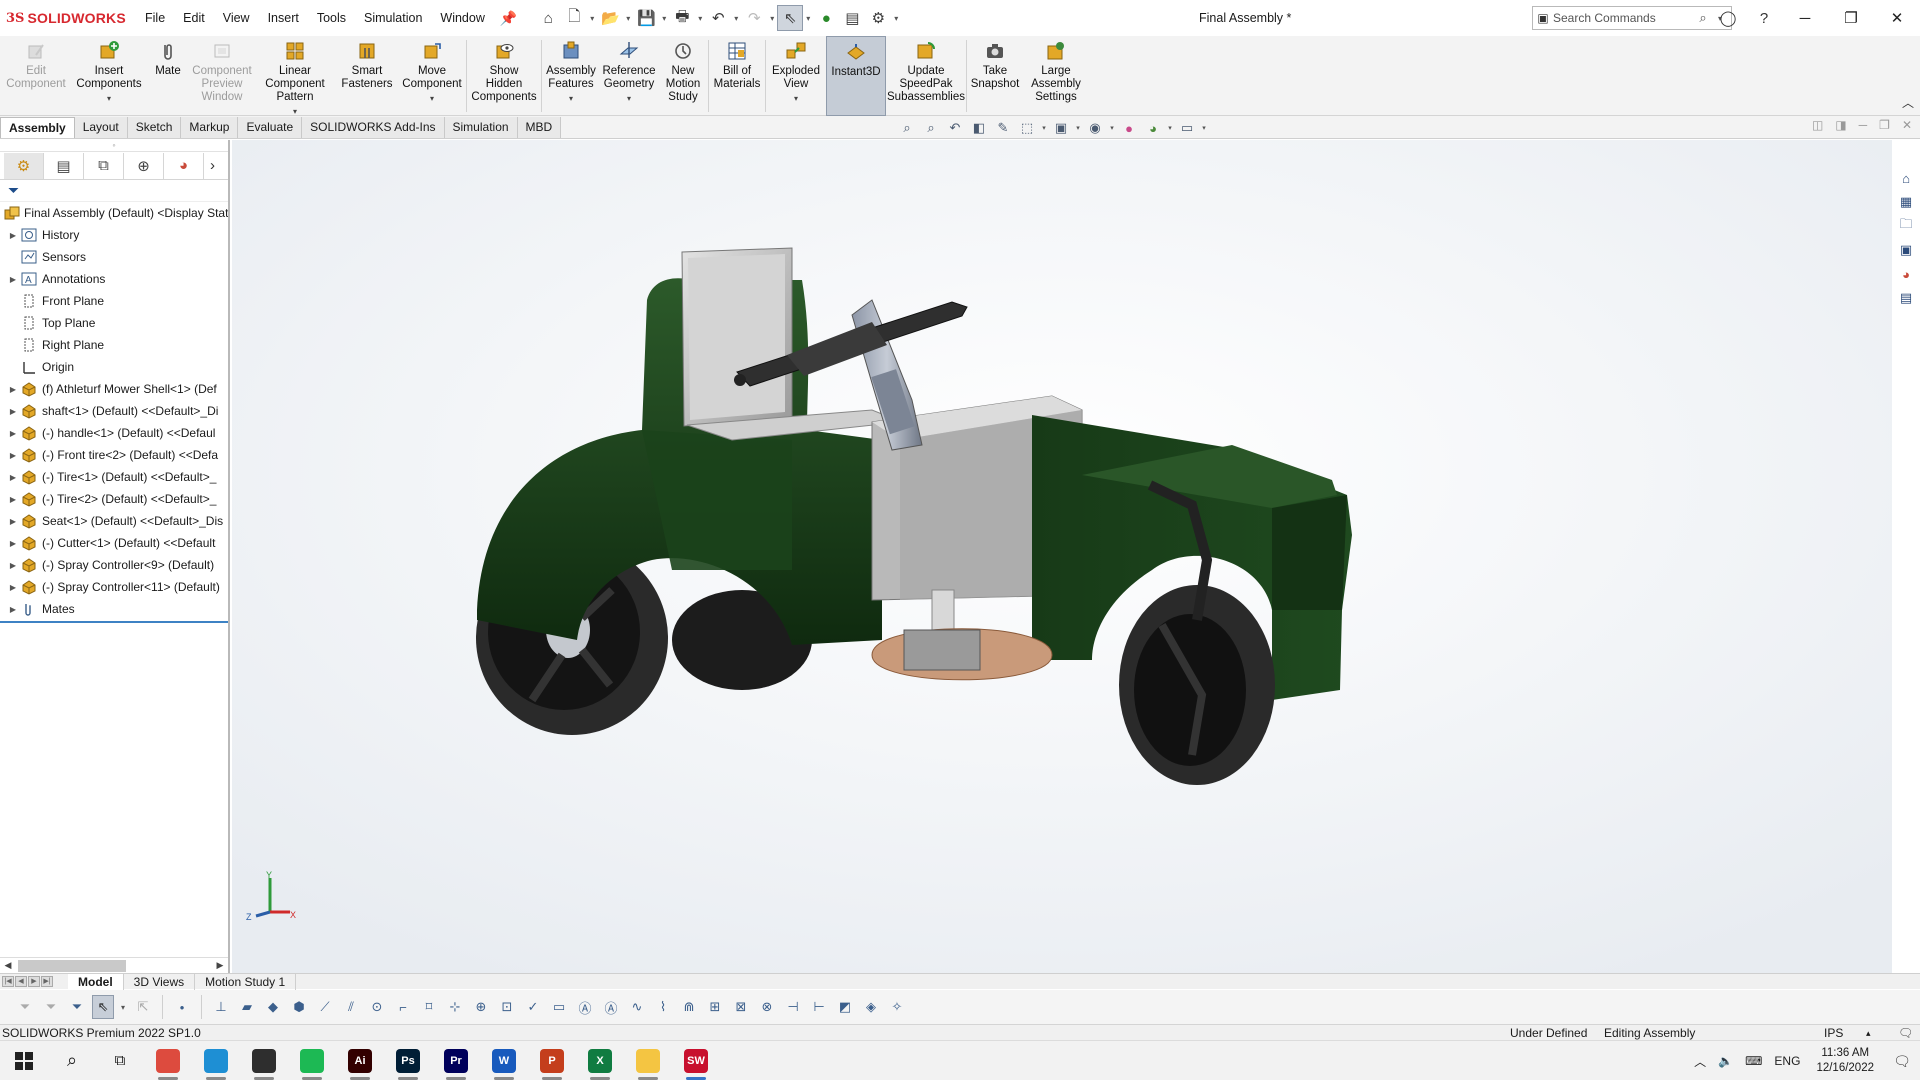 Image resolution: width=1920 pixels, height=1081 pixels. Describe the element at coordinates (114, 146) in the screenshot. I see `panel-grip: ◦` at that location.